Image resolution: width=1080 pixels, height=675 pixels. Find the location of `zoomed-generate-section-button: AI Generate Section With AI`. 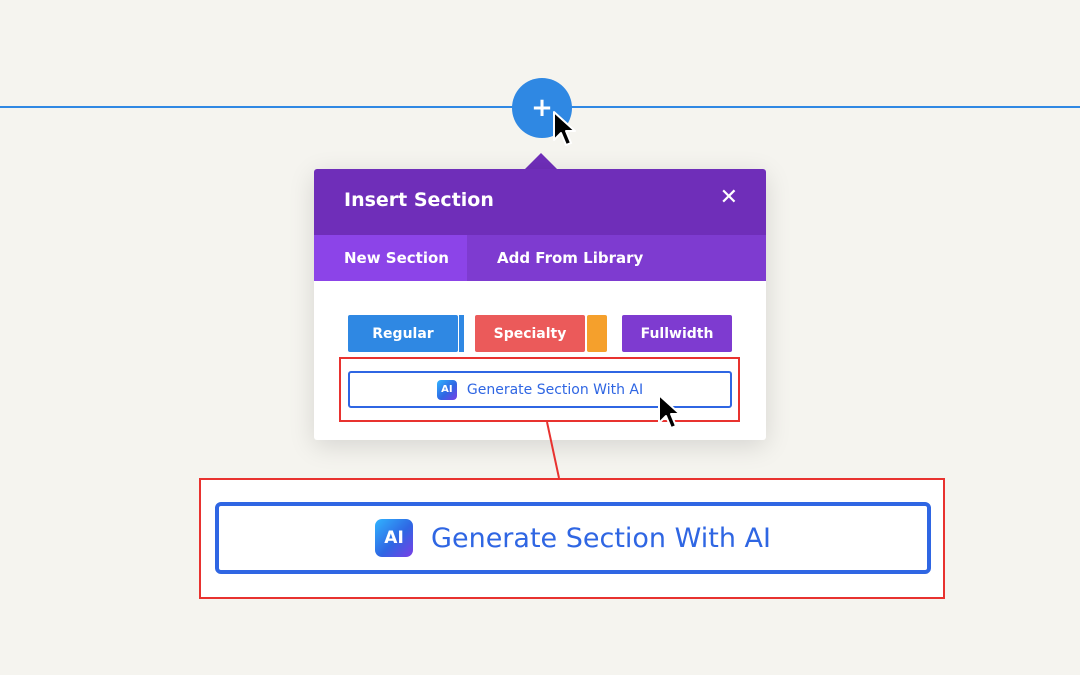

zoomed-generate-section-button: AI Generate Section With AI is located at coordinates (573, 538).